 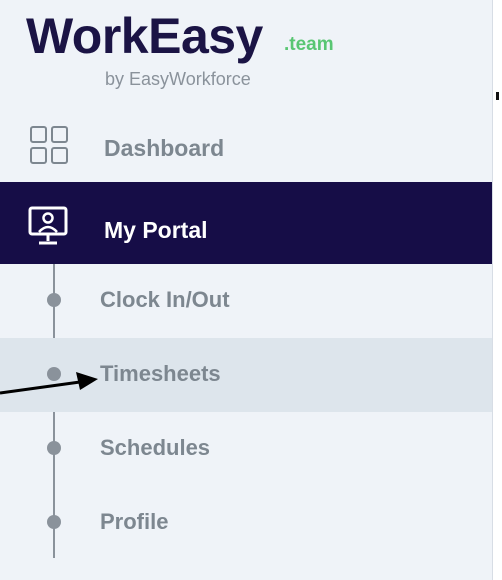 What do you see at coordinates (160, 373) in the screenshot?
I see `subnav-item-timesheets-label: Timesheets` at bounding box center [160, 373].